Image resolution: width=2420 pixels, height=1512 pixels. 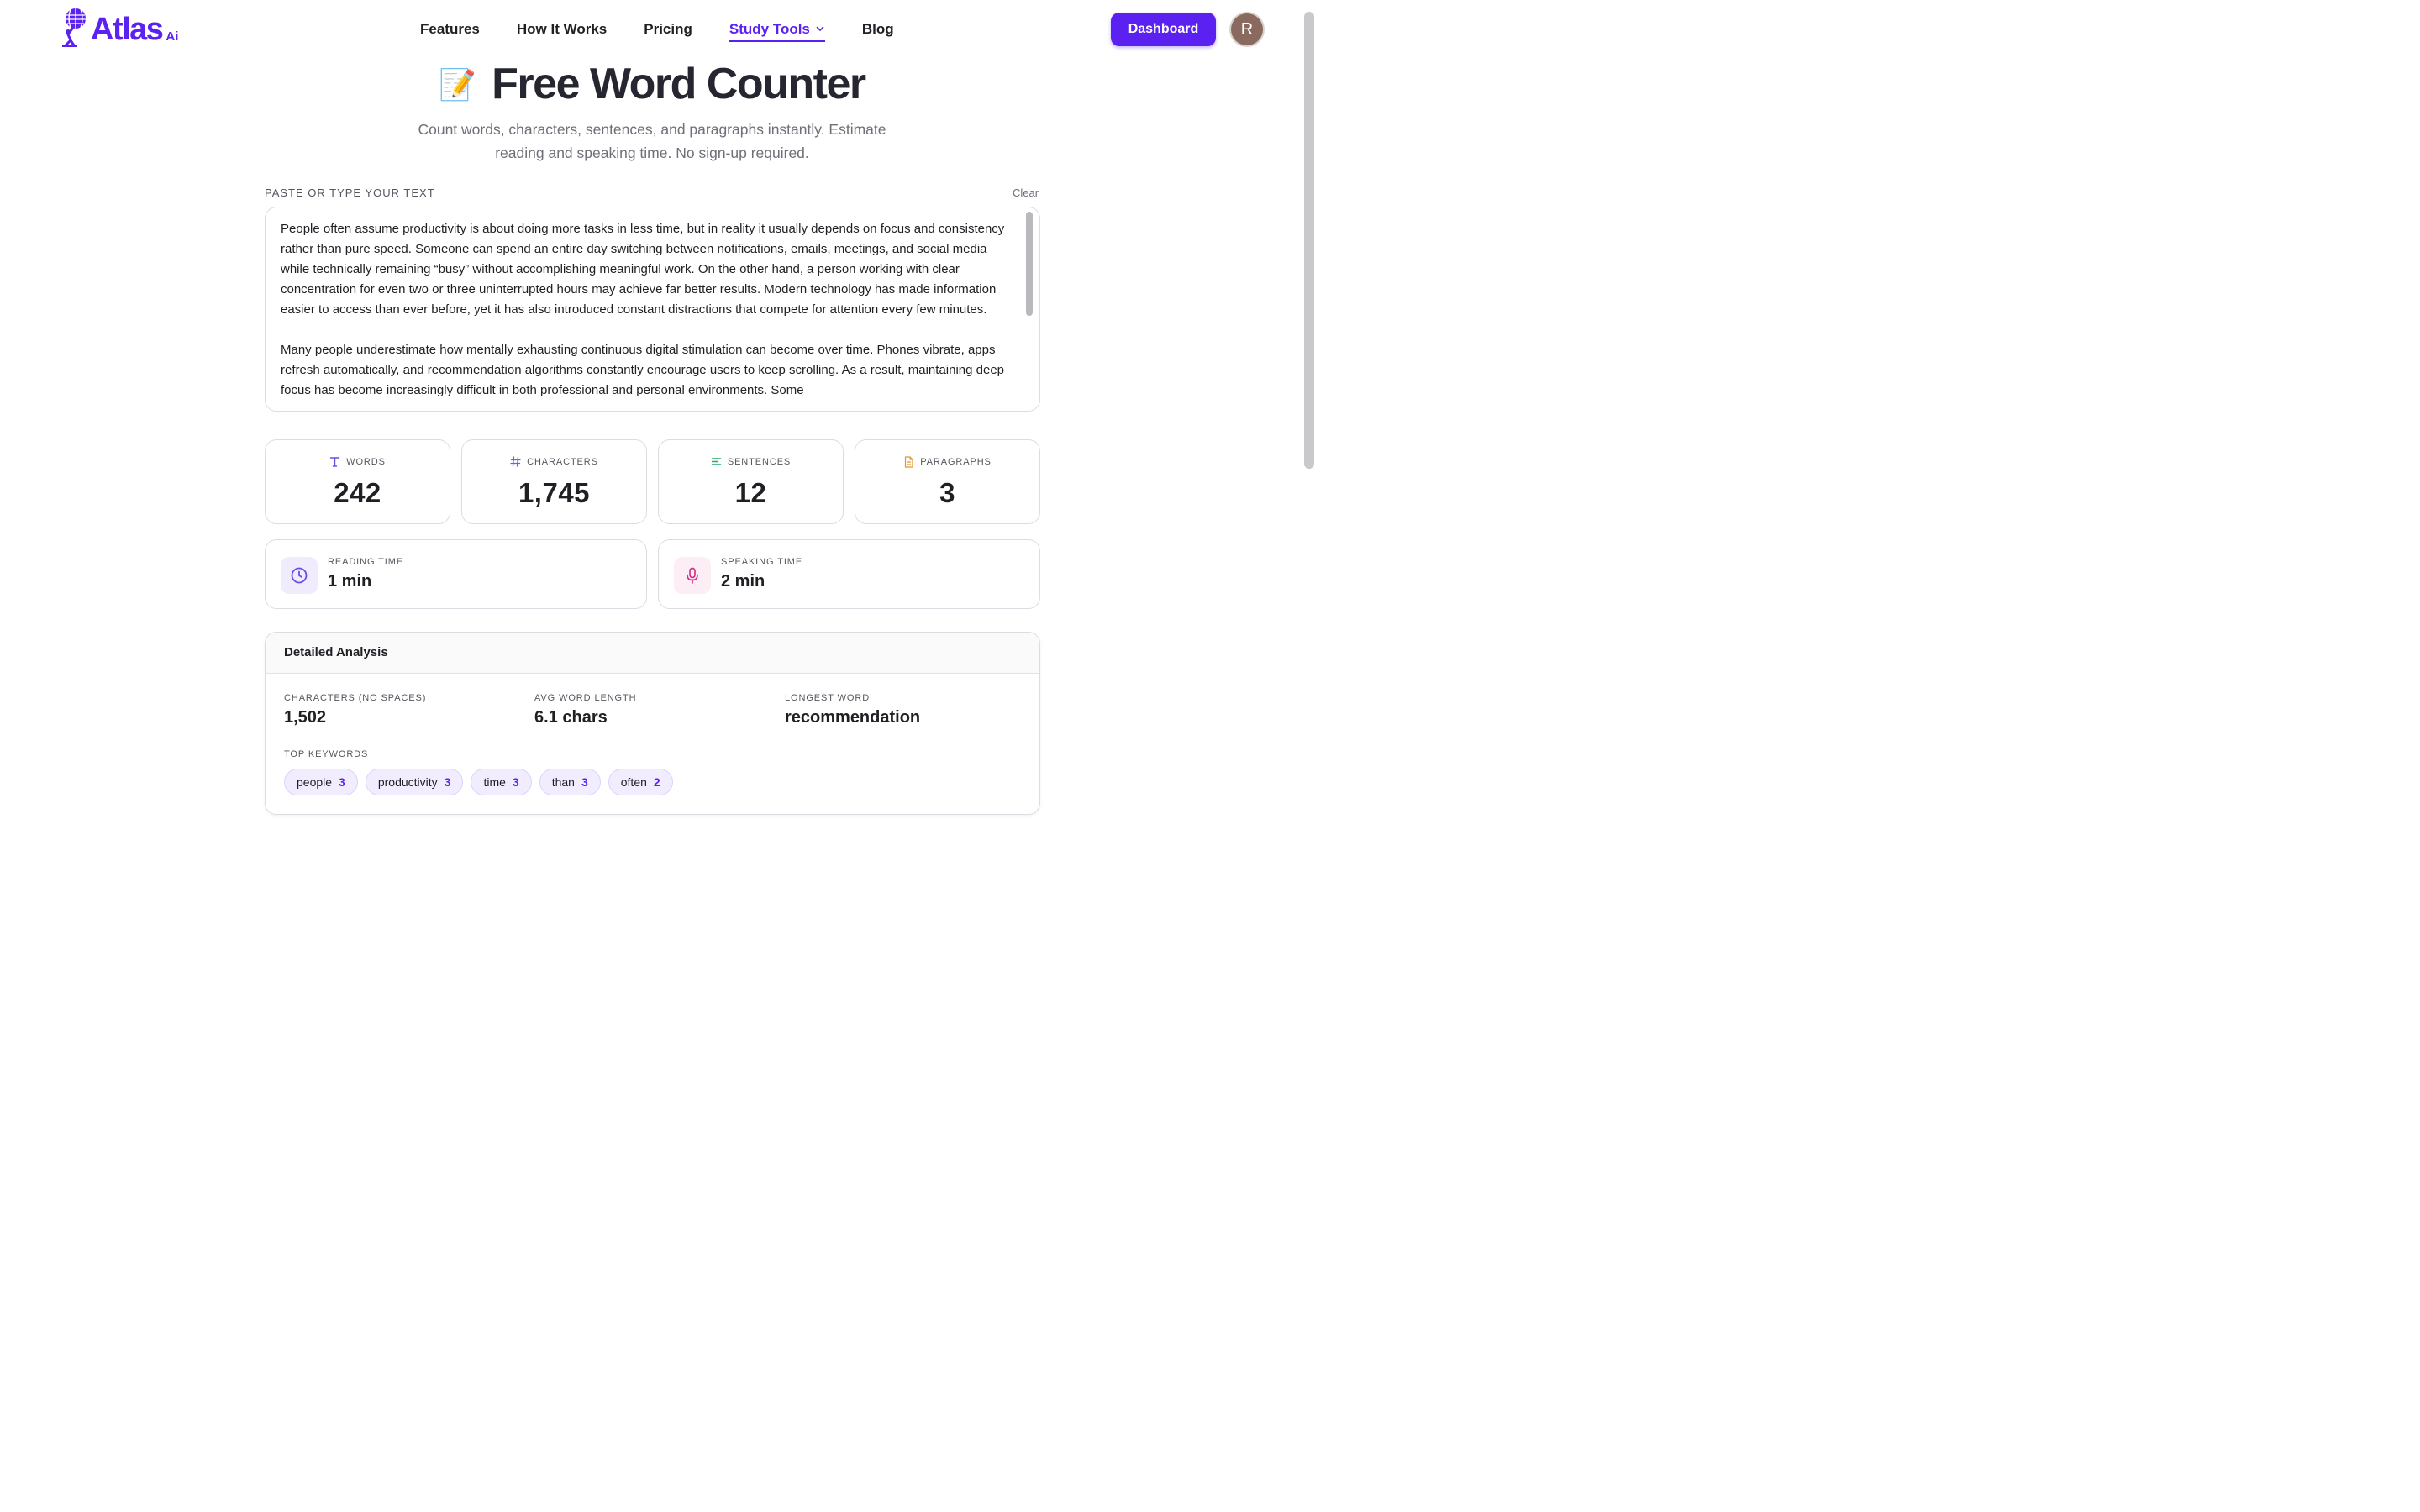 I want to click on stat-label: SENTENCES, so click(x=759, y=461).